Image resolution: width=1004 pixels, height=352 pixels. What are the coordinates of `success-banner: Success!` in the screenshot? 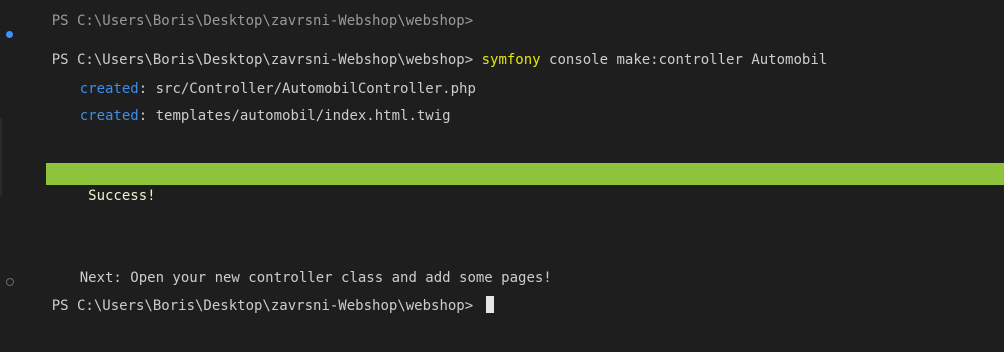 It's located at (525, 183).